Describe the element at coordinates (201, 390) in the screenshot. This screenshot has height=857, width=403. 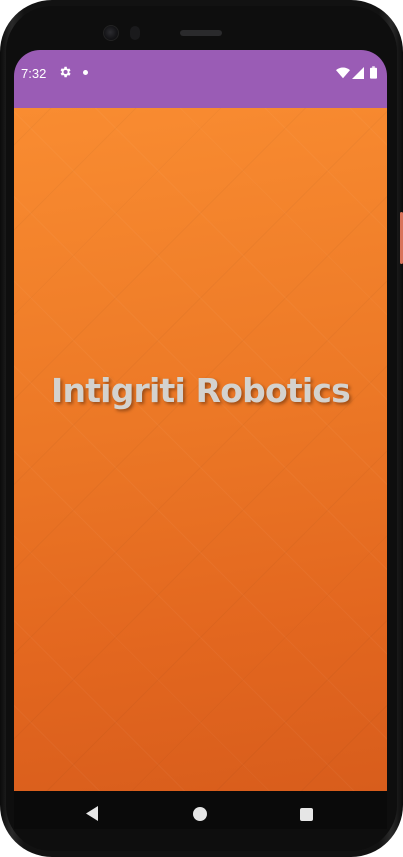
I see `app-title: Intigriti Robotics` at that location.